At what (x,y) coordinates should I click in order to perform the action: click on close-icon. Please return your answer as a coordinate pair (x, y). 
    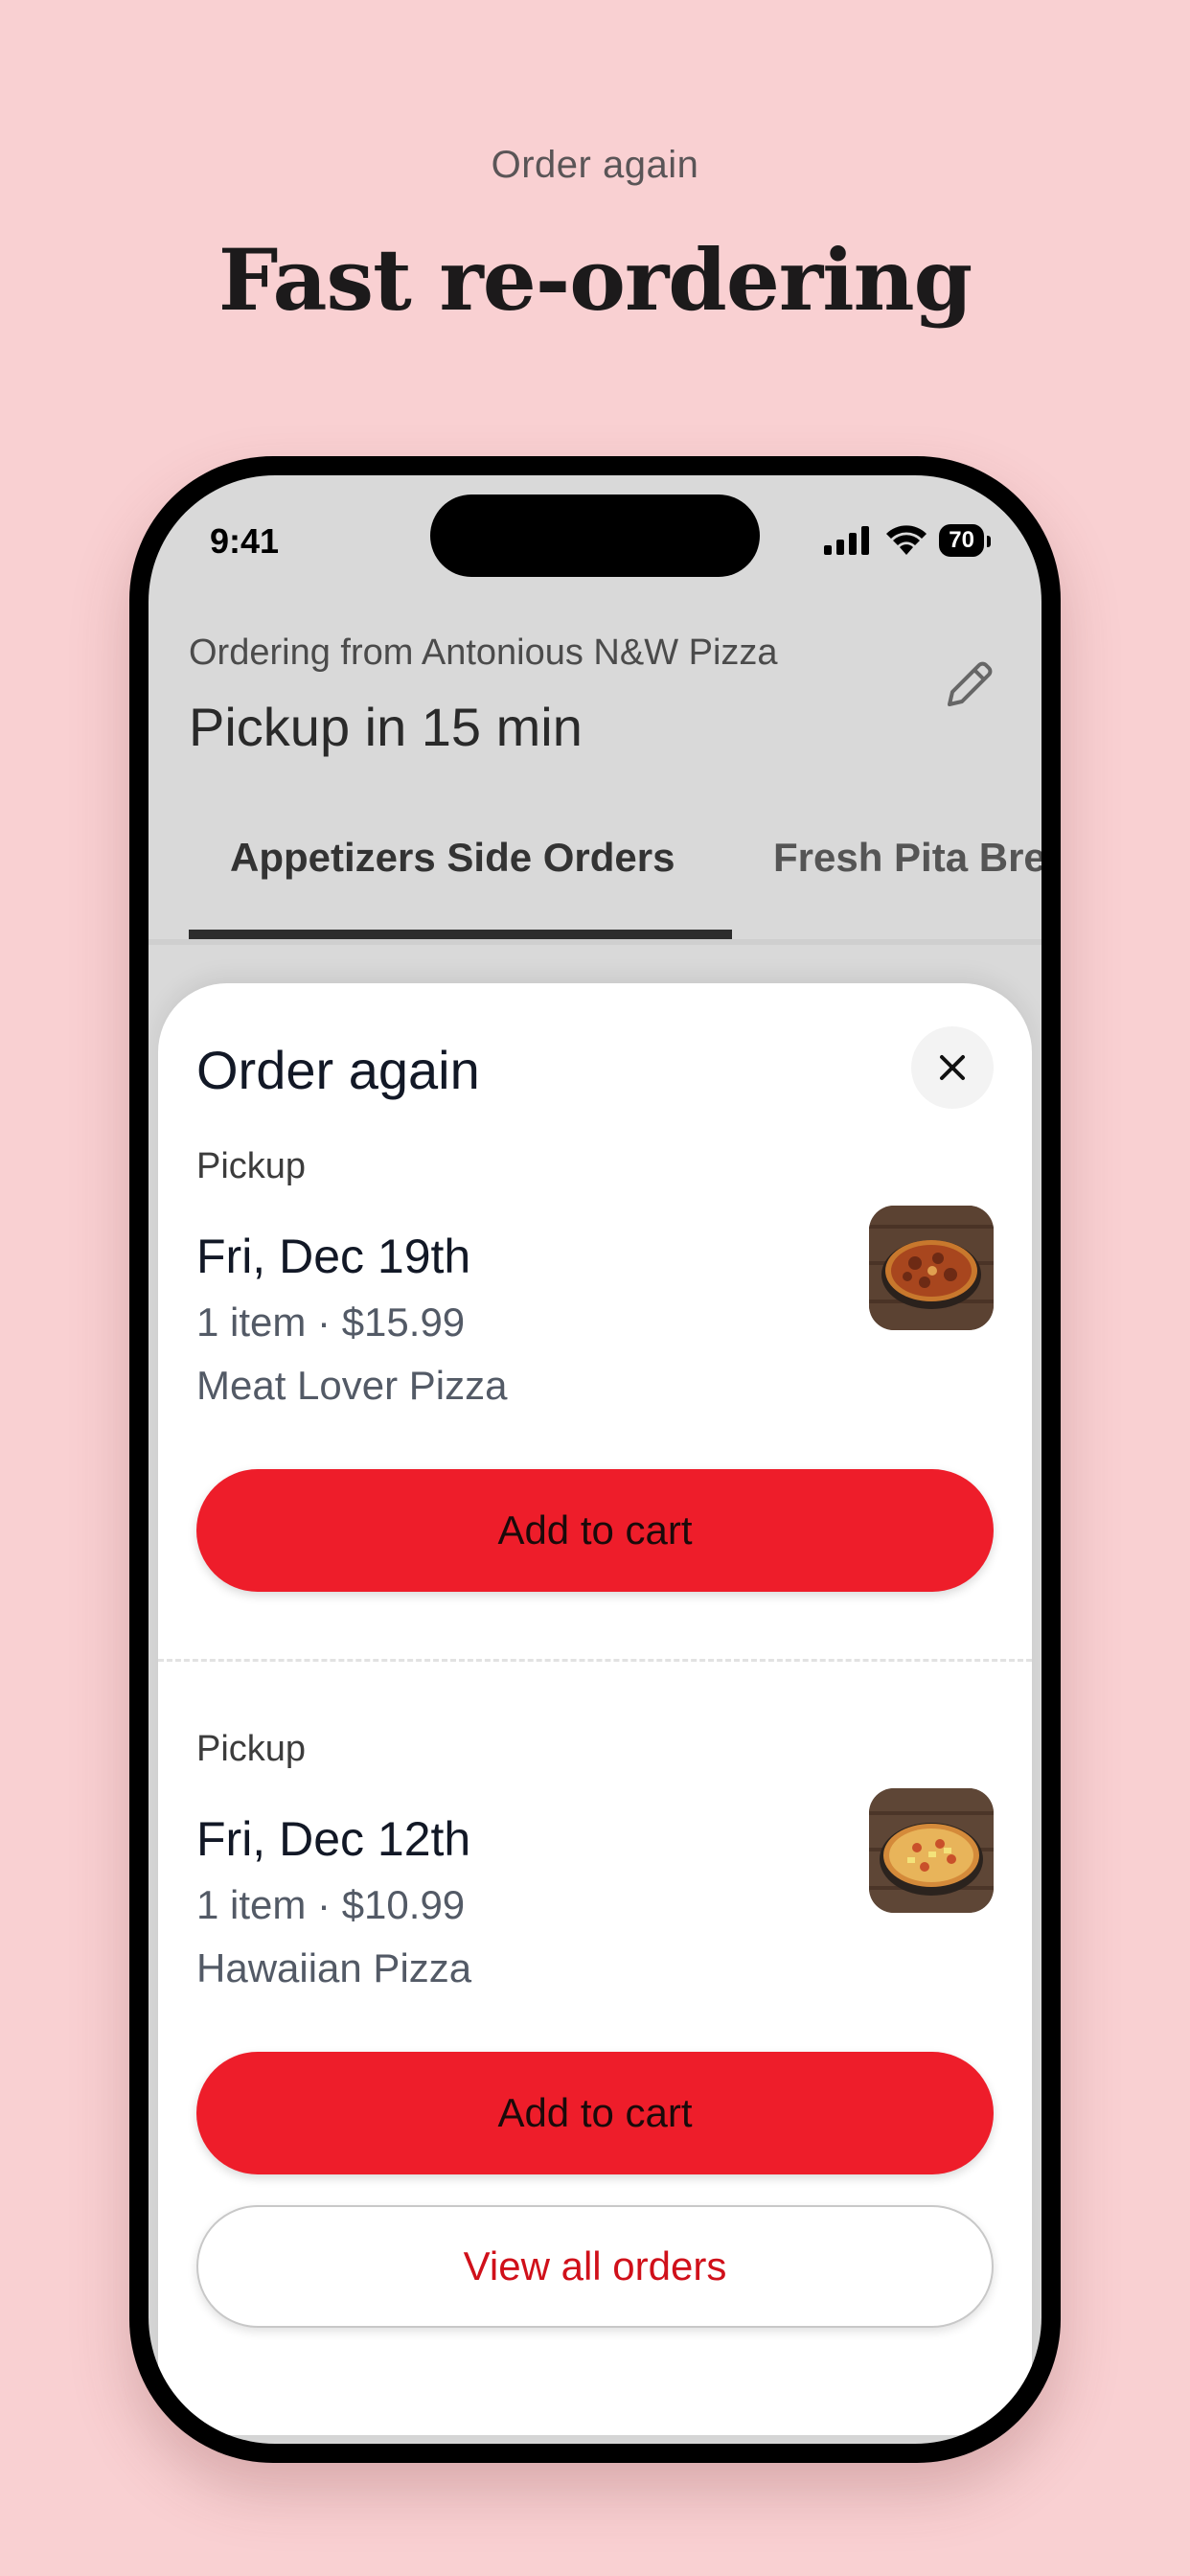
    Looking at the image, I should click on (952, 1067).